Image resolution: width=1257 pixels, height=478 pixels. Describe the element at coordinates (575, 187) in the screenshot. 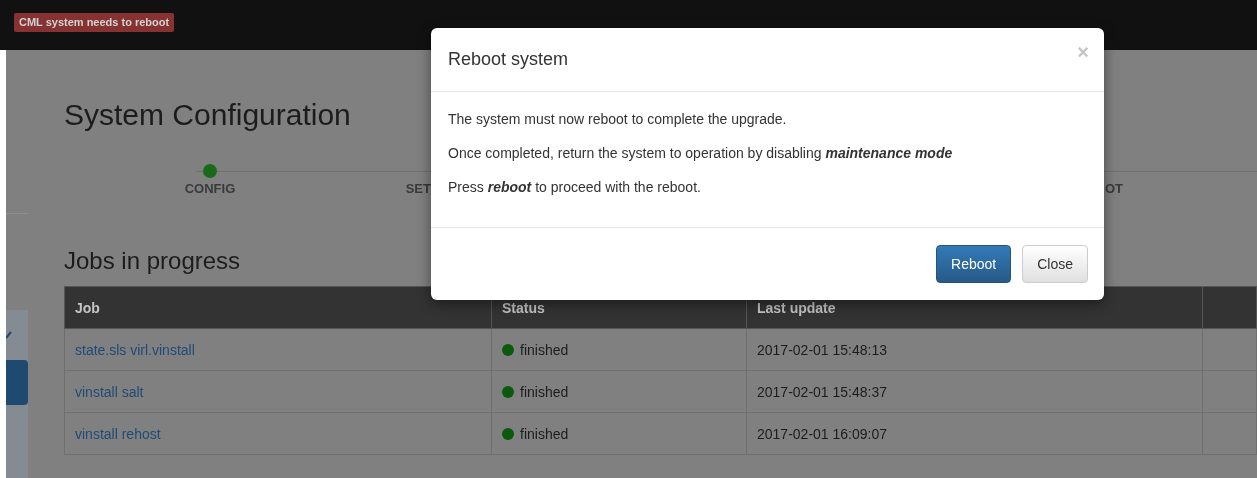

I see `modal-text: Press reboot to proceed with the reboot.` at that location.